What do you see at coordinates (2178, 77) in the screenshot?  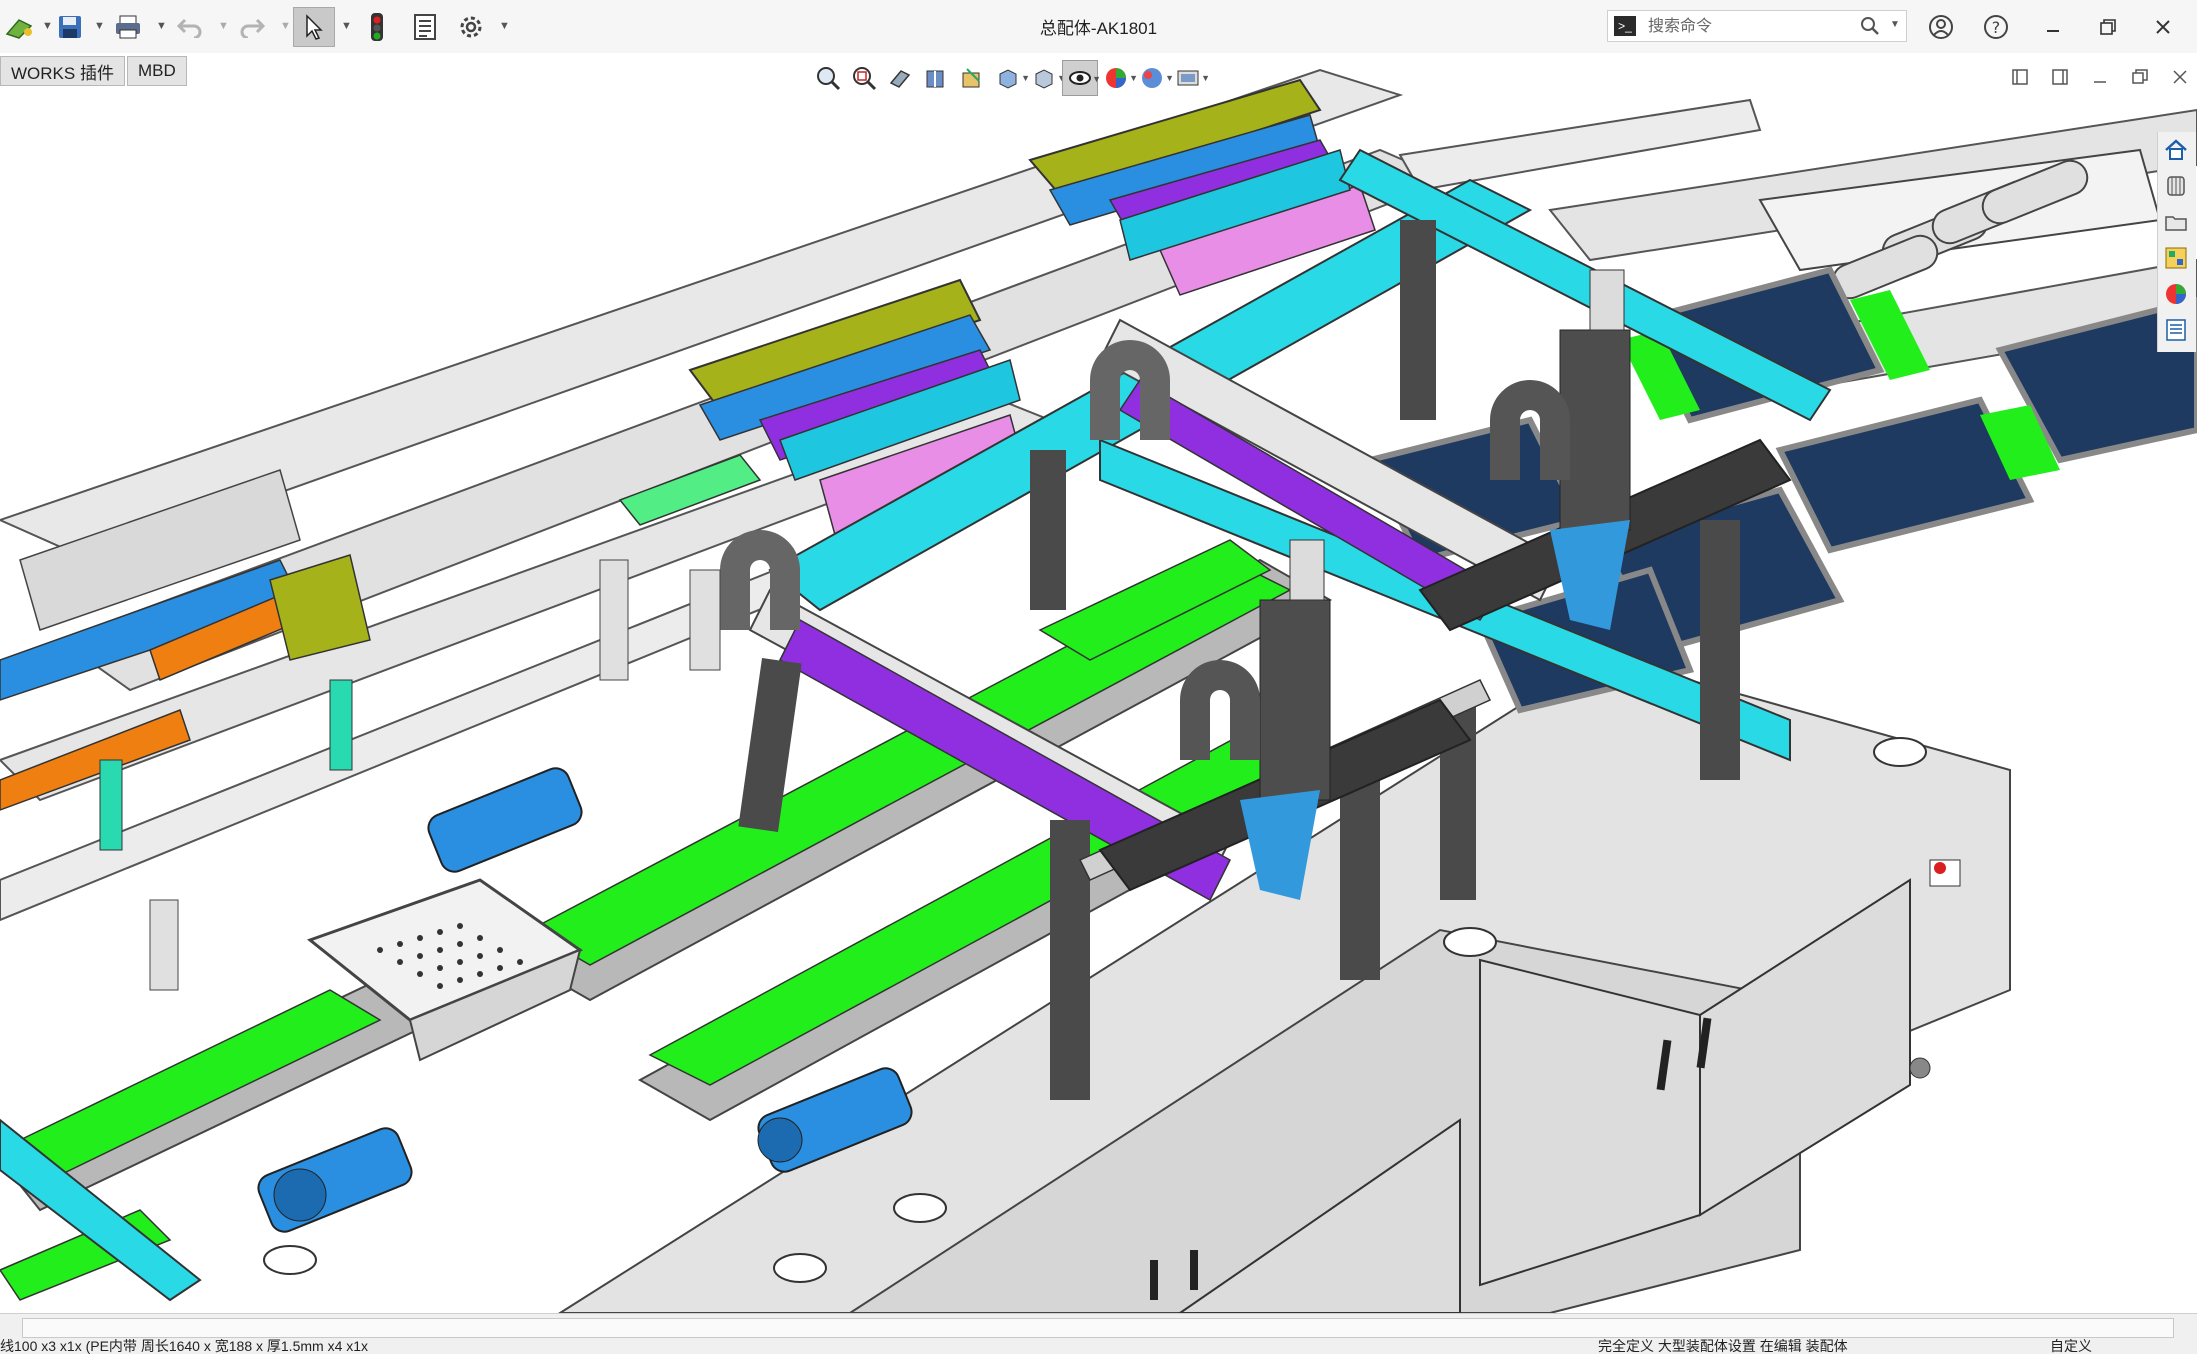 I see `doc-close-icon` at bounding box center [2178, 77].